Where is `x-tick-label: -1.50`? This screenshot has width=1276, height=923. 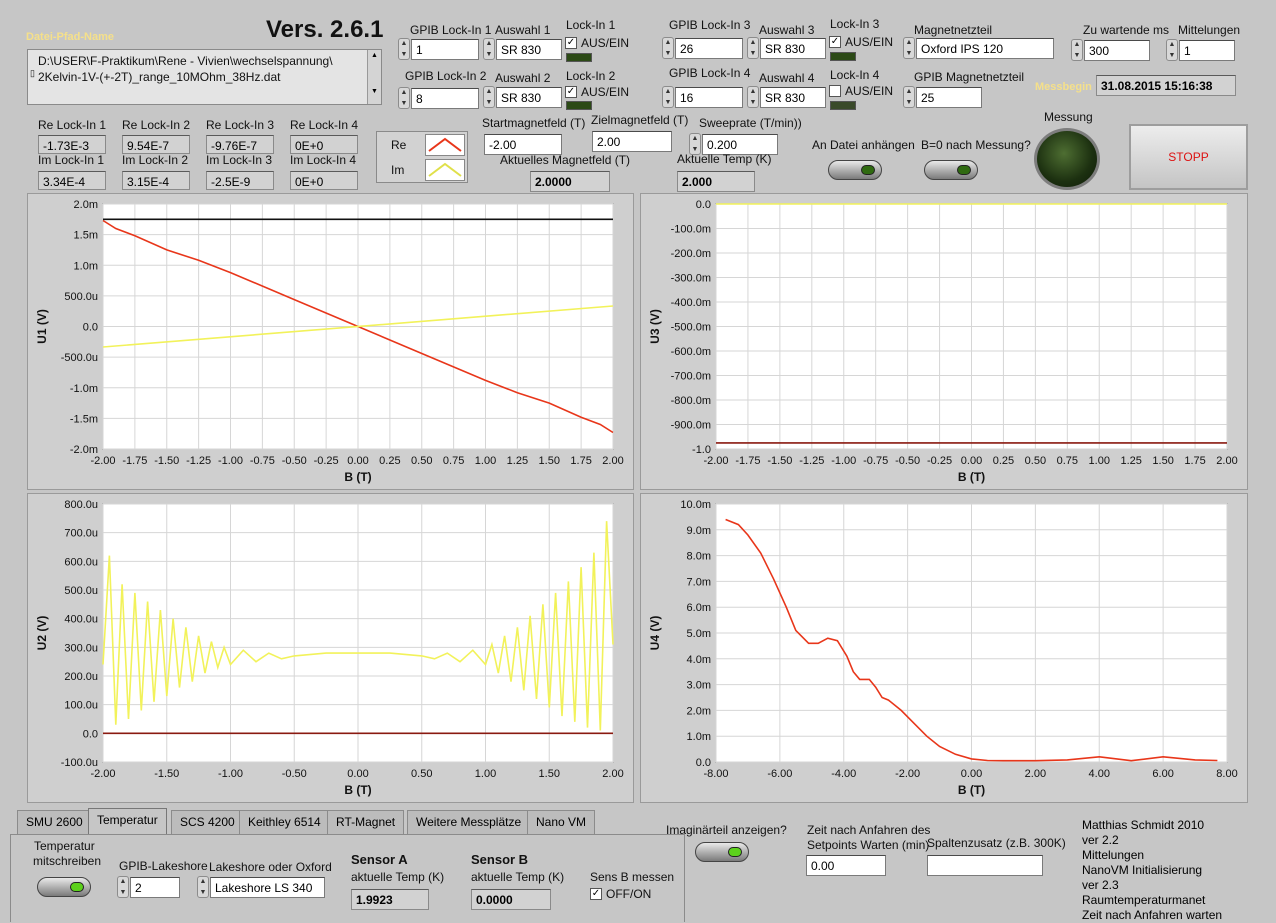 x-tick-label: -1.50 is located at coordinates (166, 774).